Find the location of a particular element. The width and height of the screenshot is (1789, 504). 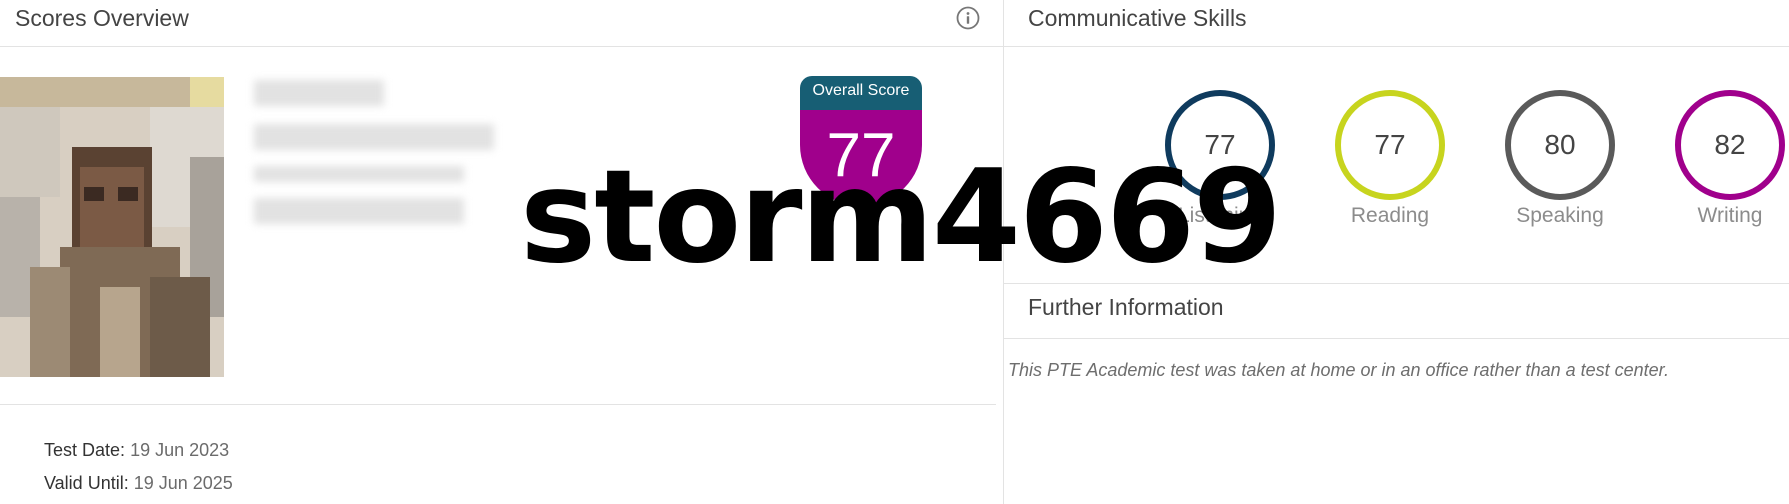

skill-label: Writing is located at coordinates (1730, 215).